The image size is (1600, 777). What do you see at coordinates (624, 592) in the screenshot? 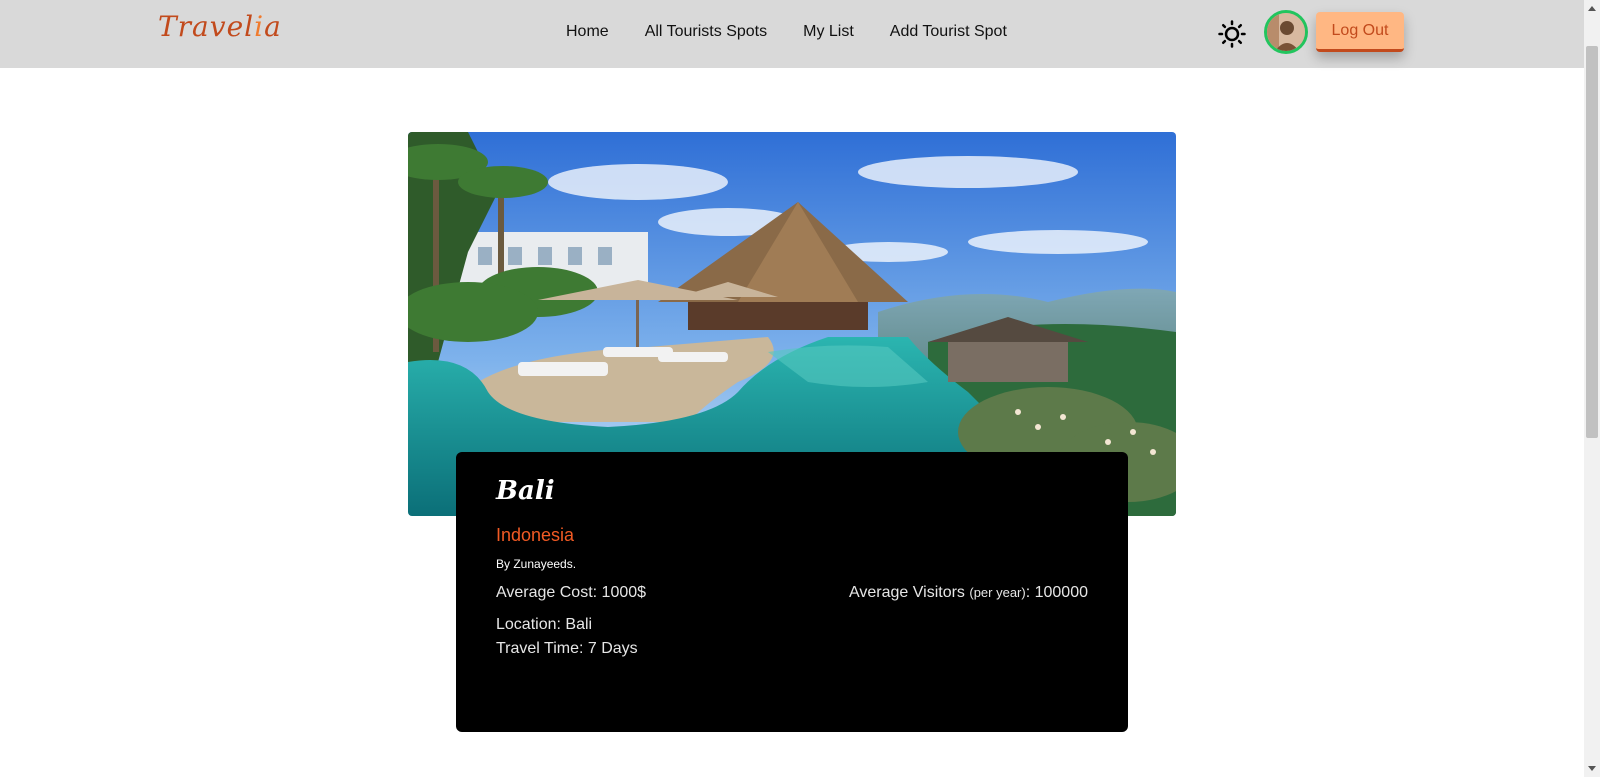
I see `average-cost-value: 1000$` at bounding box center [624, 592].